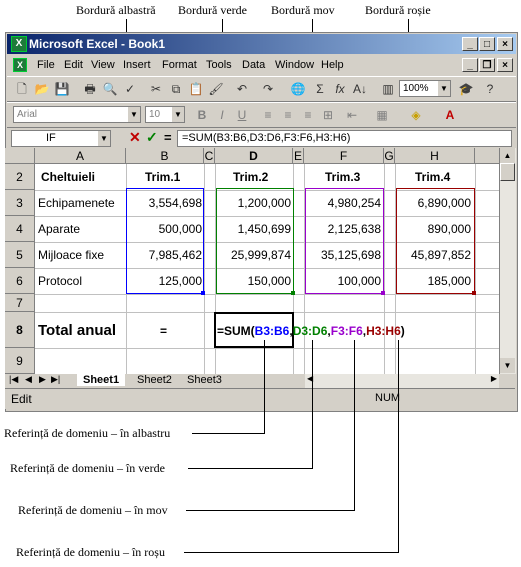 The width and height of the screenshot is (521, 567). I want to click on tab-sheet3: Sheet3, so click(204, 380).